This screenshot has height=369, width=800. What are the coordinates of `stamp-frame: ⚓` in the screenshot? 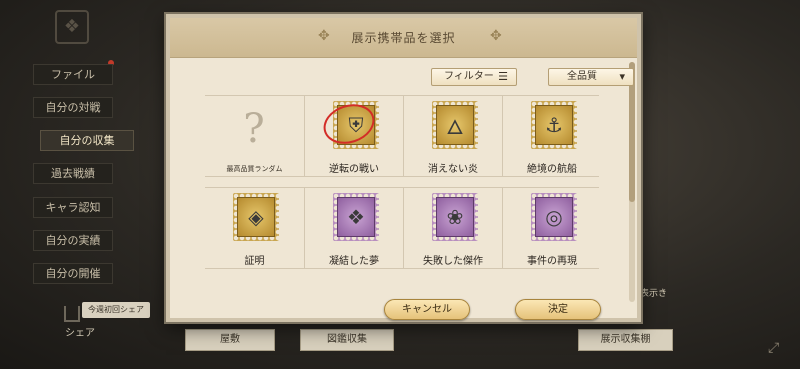 It's located at (554, 125).